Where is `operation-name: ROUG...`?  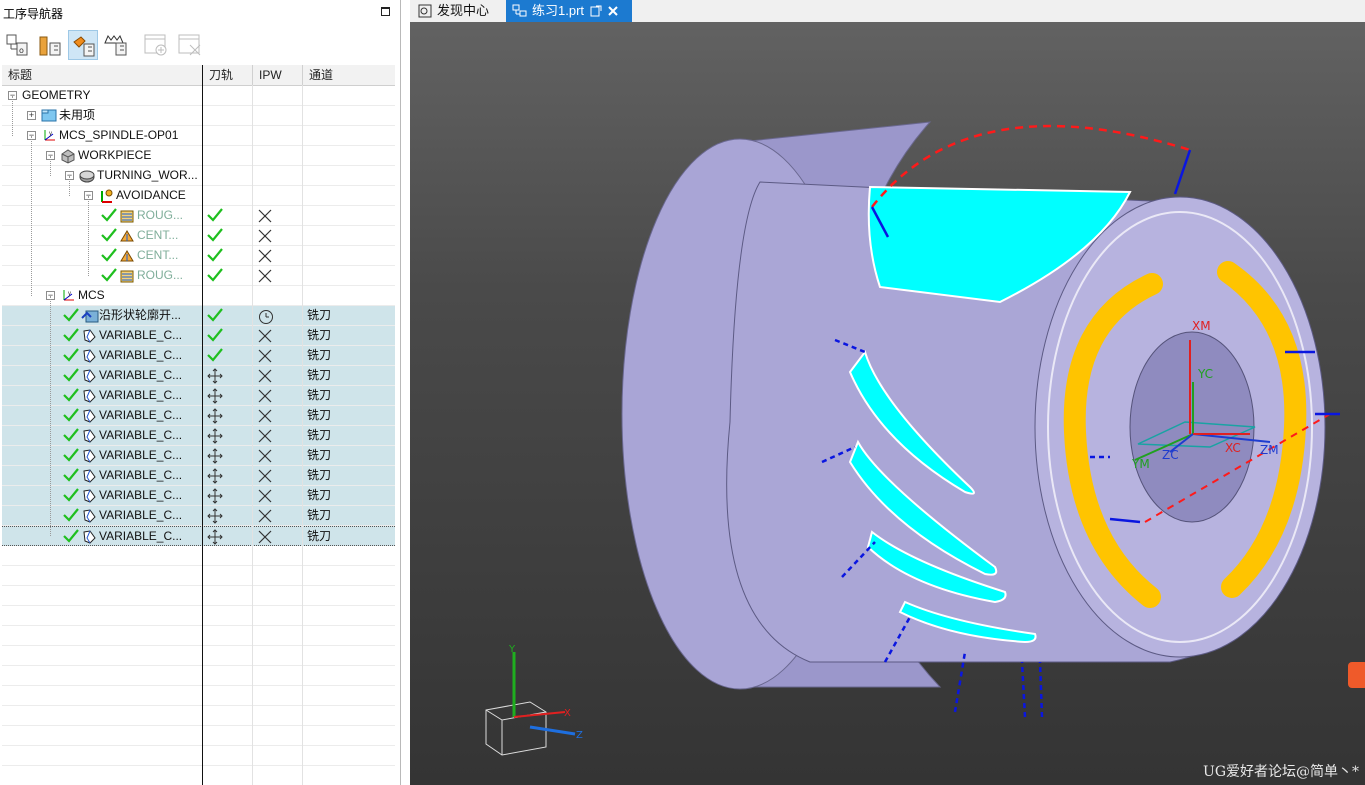 operation-name: ROUG... is located at coordinates (160, 275).